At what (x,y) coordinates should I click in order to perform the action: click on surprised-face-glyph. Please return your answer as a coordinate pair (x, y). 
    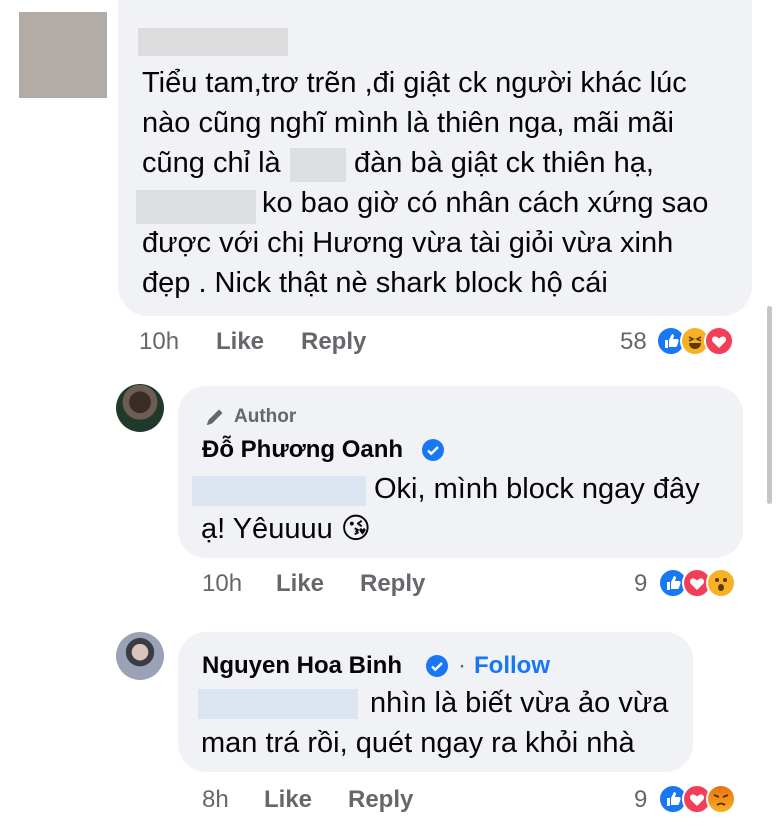
    Looking at the image, I should click on (721, 584).